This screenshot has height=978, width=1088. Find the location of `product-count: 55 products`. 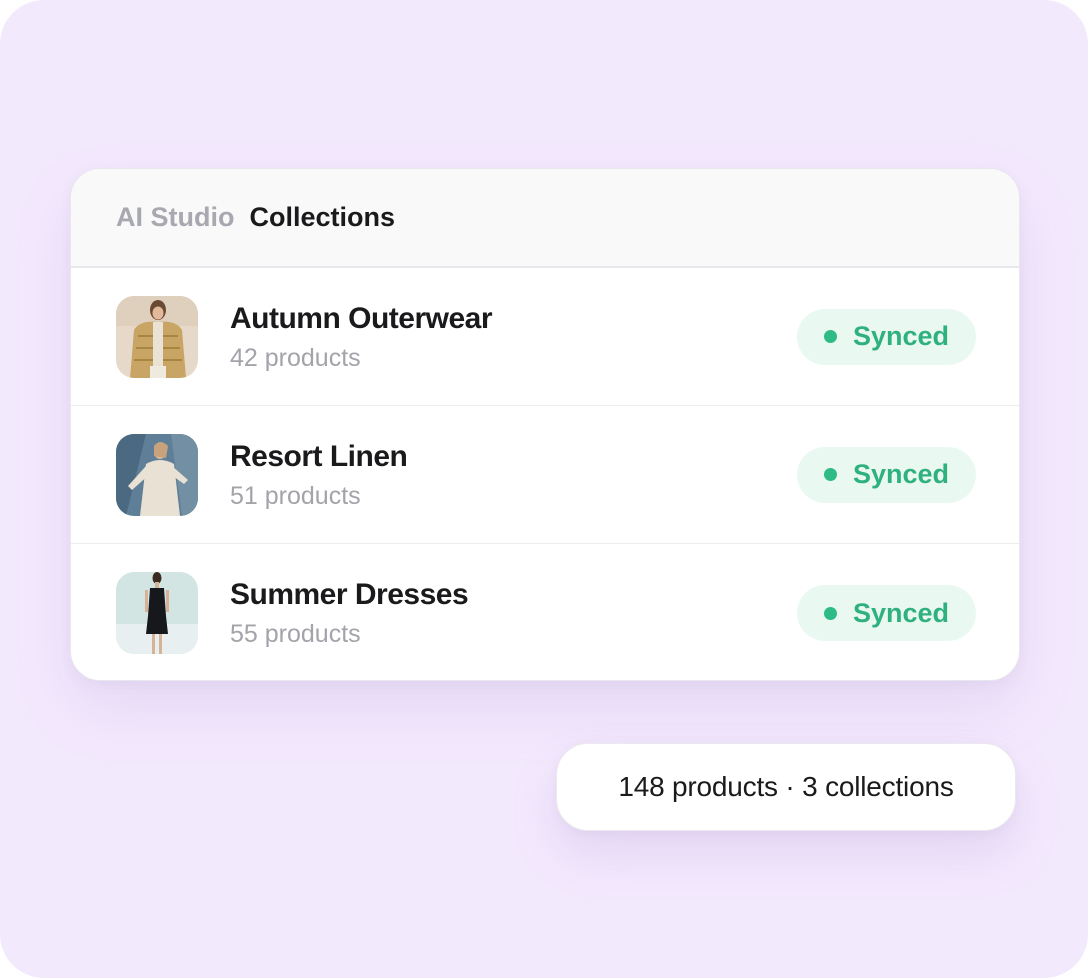

product-count: 55 products is located at coordinates (295, 634).